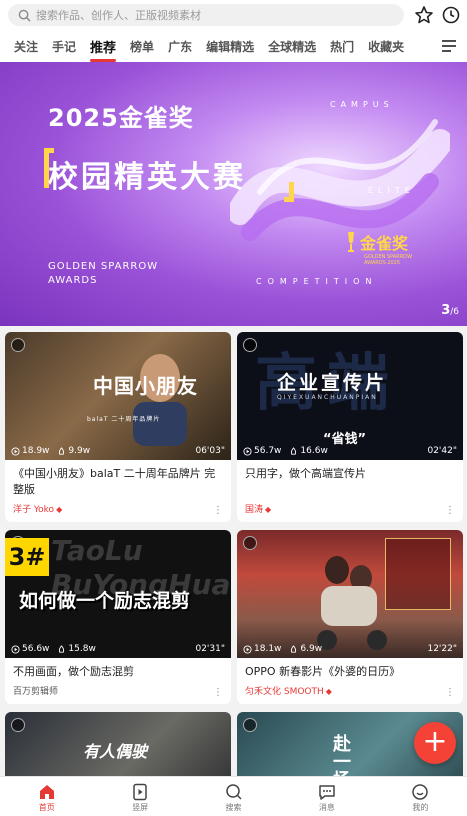 This screenshot has height=816, width=467. I want to click on search-input: 搜索作品、创作人、正版视频素材, so click(206, 15).